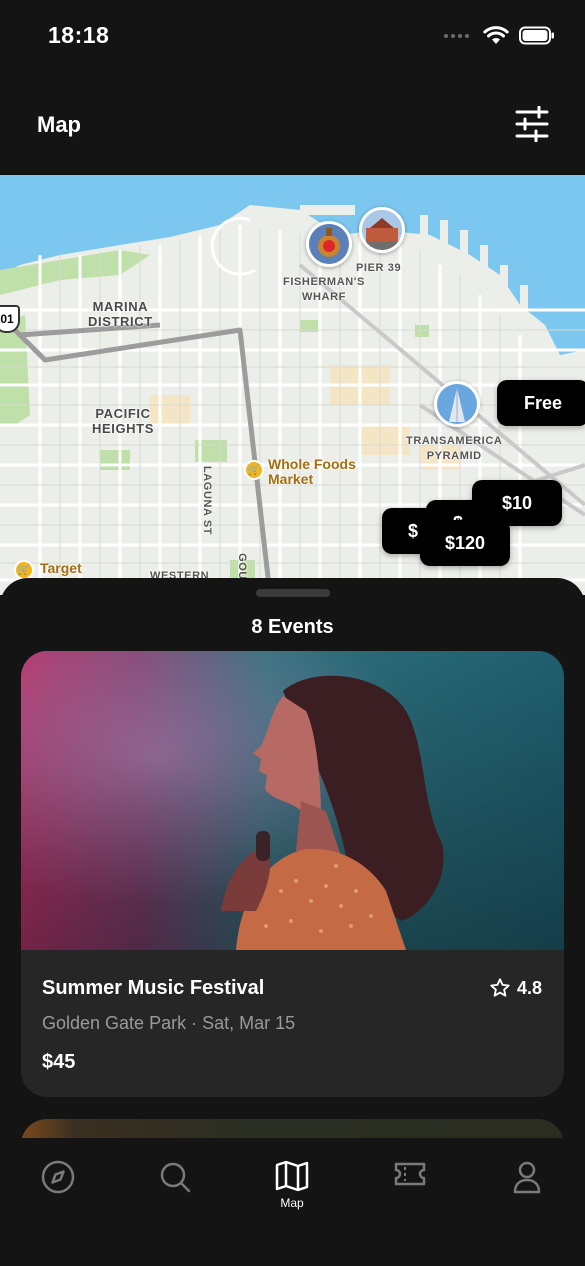 The height and width of the screenshot is (1266, 585). I want to click on tab-bar: Map, so click(292, 1202).